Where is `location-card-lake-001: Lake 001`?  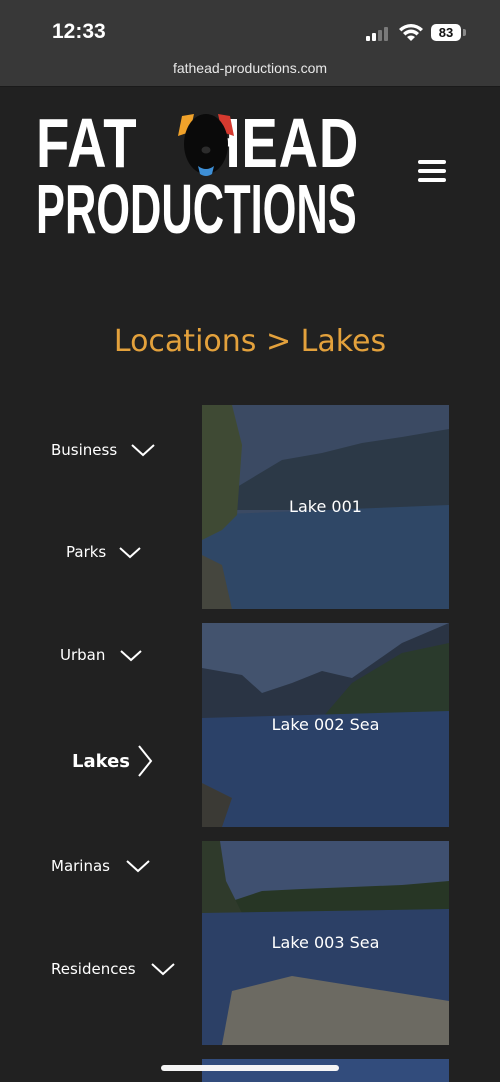 location-card-lake-001: Lake 001 is located at coordinates (325, 507).